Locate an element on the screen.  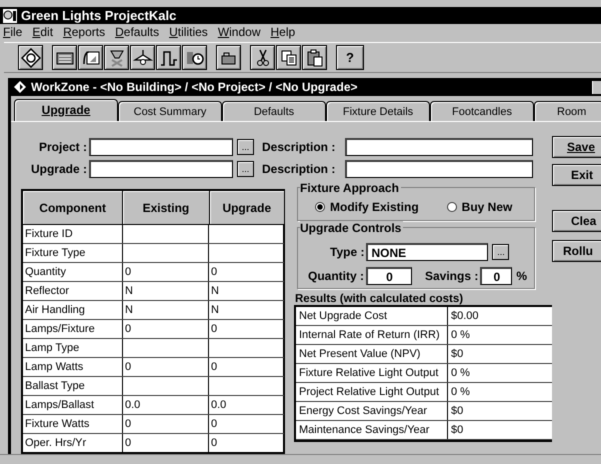
table-cell: Lamp Type is located at coordinates (73, 348).